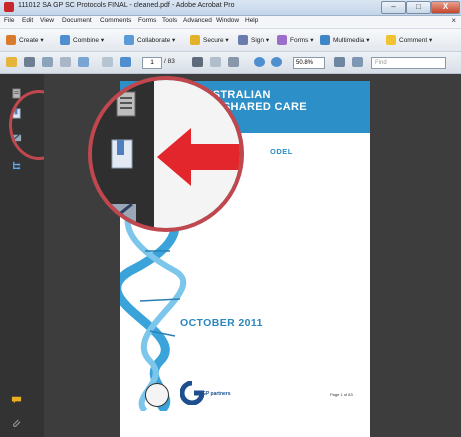 This screenshot has height=437, width=461. What do you see at coordinates (157, 395) in the screenshot?
I see `government-crest-logo` at bounding box center [157, 395].